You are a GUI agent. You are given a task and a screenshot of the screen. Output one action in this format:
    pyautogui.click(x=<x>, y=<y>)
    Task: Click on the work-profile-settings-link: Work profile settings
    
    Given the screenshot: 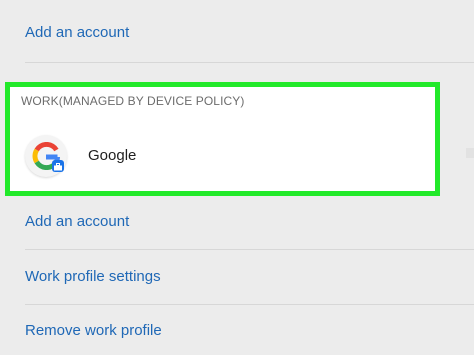 What is the action you would take?
    pyautogui.click(x=93, y=277)
    